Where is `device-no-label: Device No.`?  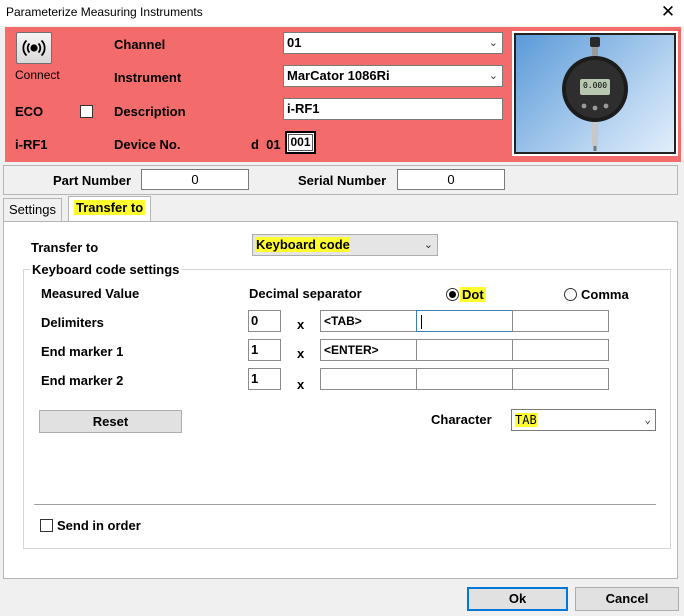
device-no-label: Device No. is located at coordinates (147, 144).